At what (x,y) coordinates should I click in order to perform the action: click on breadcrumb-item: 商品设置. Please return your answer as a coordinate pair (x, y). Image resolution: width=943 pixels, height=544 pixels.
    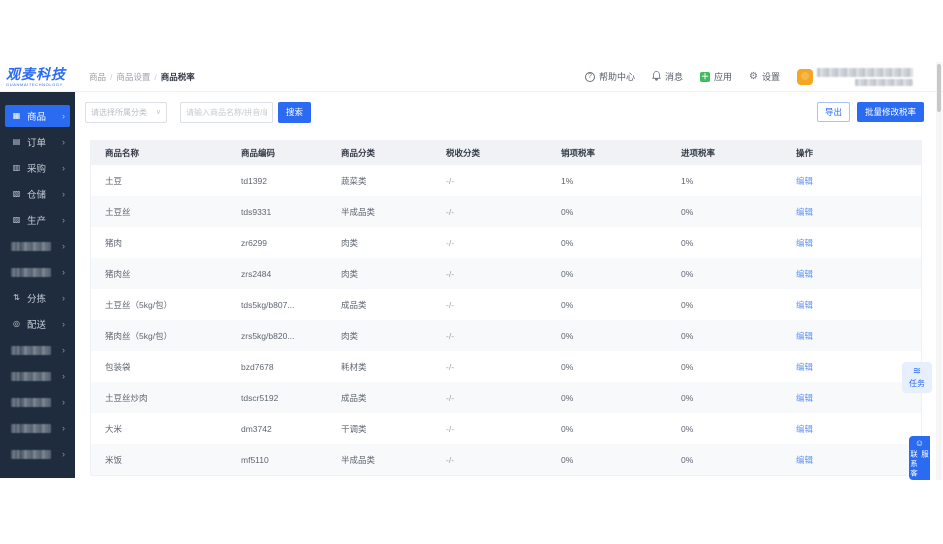
    Looking at the image, I should click on (133, 77).